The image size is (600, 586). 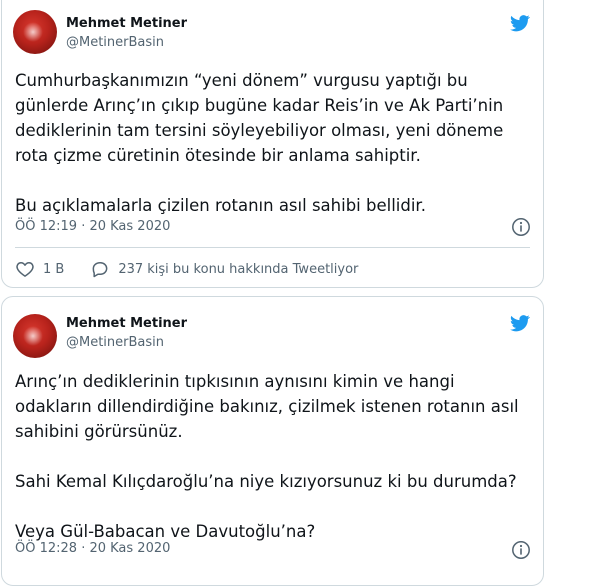 I want to click on conversation-link: 237 kişi bu konu hakkında Tweetliyor, so click(x=224, y=269).